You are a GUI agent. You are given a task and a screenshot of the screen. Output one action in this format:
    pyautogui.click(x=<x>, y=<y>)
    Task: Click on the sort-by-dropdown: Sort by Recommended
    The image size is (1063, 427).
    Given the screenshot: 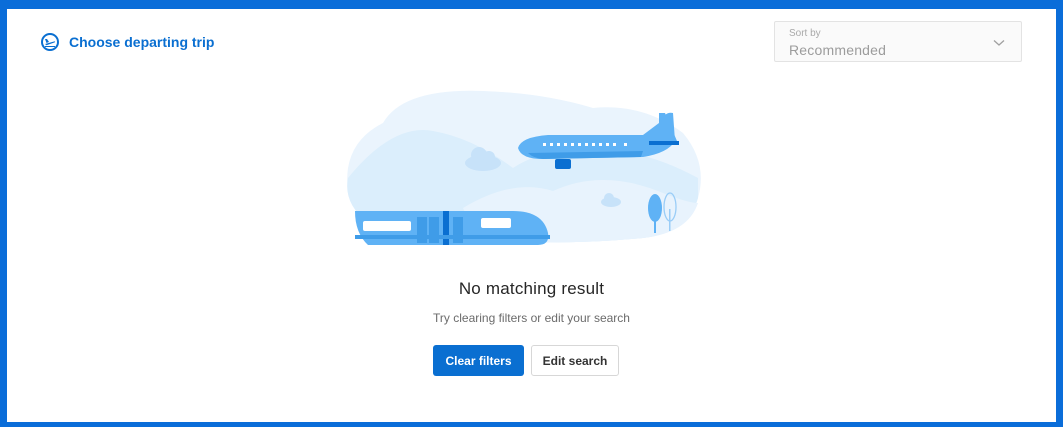 What is the action you would take?
    pyautogui.click(x=898, y=41)
    